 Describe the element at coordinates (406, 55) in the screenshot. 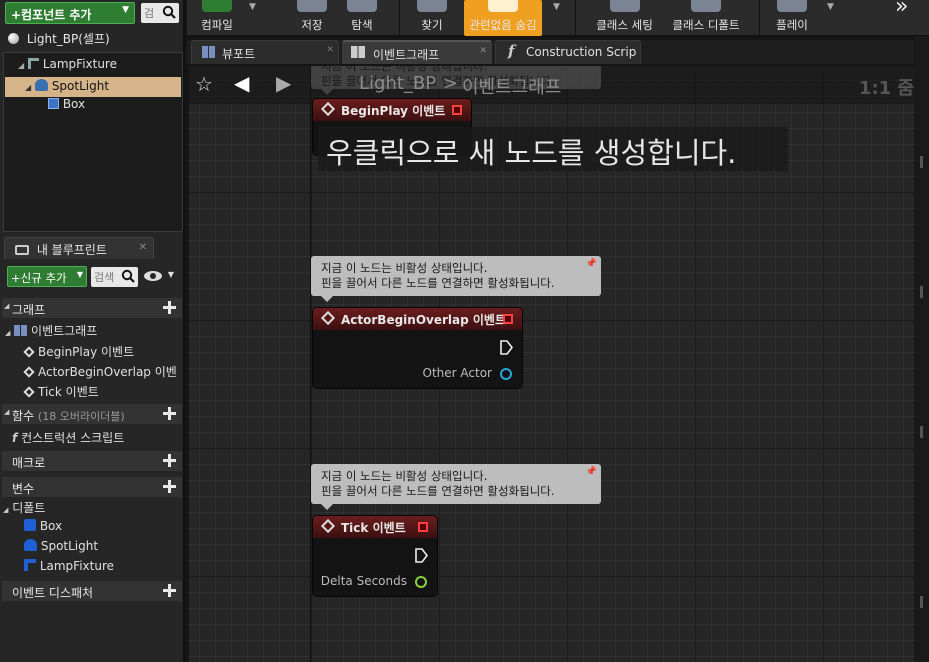

I see `tab-label: 이벤트그래프` at that location.